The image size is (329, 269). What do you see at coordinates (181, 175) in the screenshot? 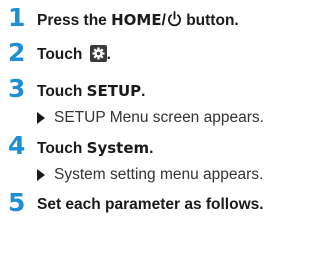
I see `step-result: System setting menu appears.` at bounding box center [181, 175].